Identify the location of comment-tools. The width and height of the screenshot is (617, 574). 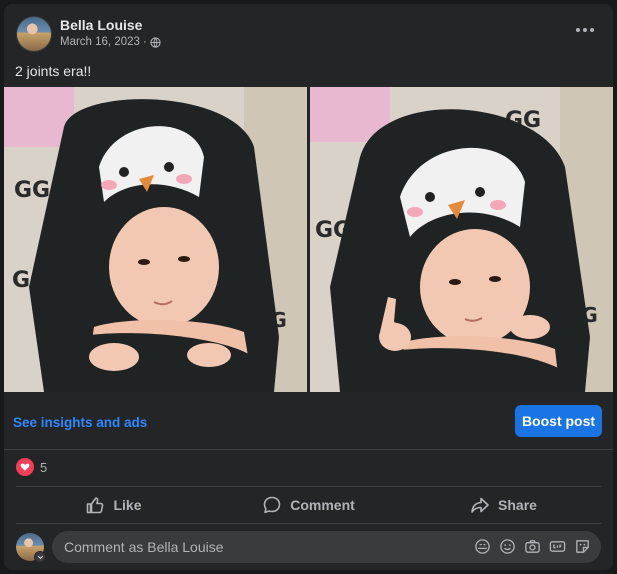
(532, 546).